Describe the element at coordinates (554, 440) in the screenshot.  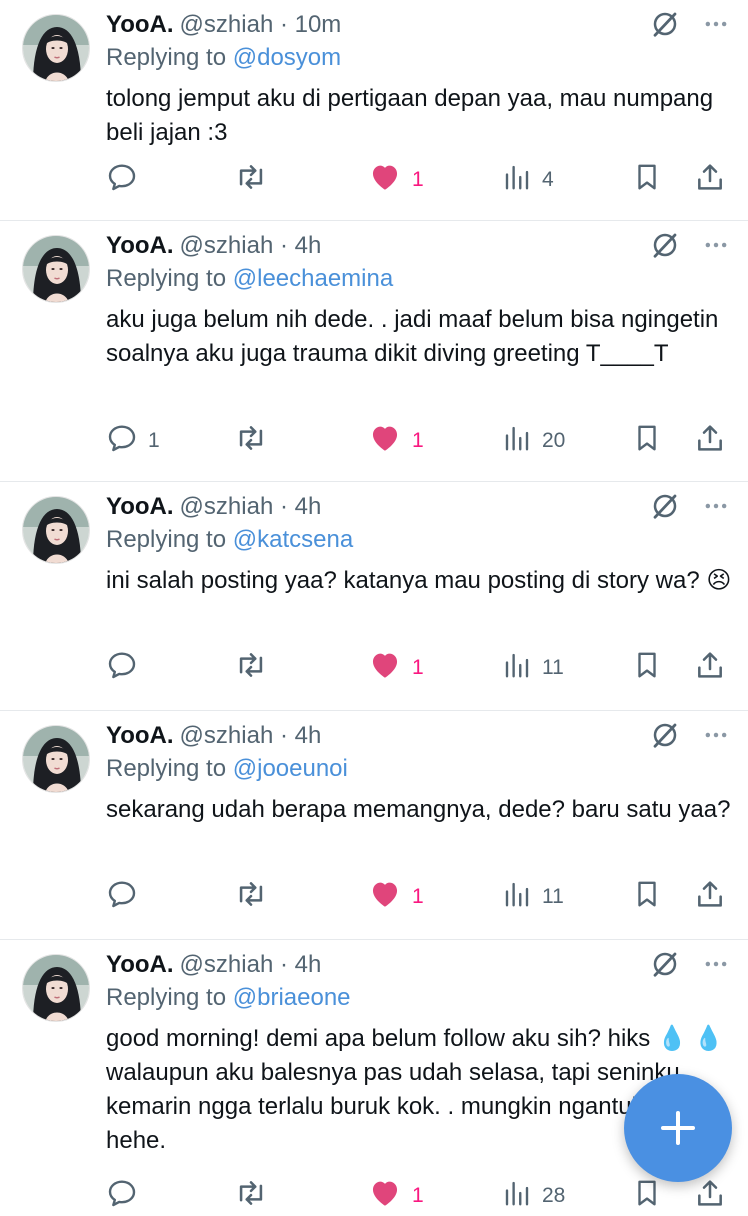
I see `view-count: 20` at that location.